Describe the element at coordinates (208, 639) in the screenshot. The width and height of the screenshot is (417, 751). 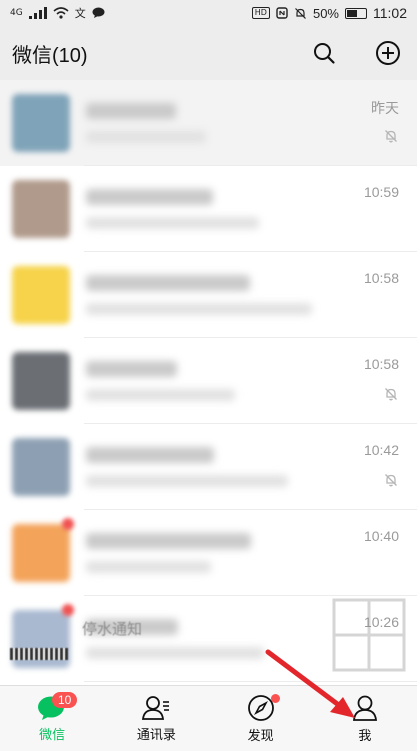
I see `chat-item: 10:26` at that location.